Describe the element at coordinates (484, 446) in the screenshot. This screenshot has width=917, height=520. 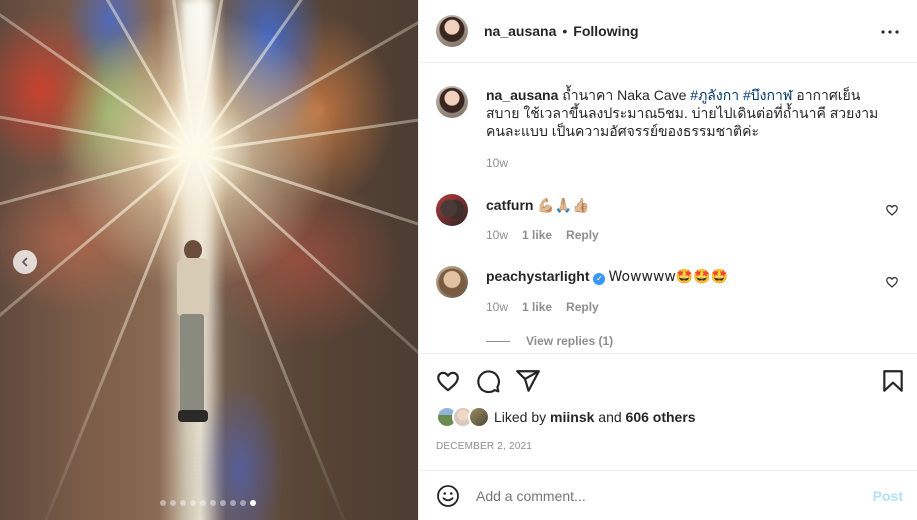
I see `post-date: DECEMBER 2, 2021` at that location.